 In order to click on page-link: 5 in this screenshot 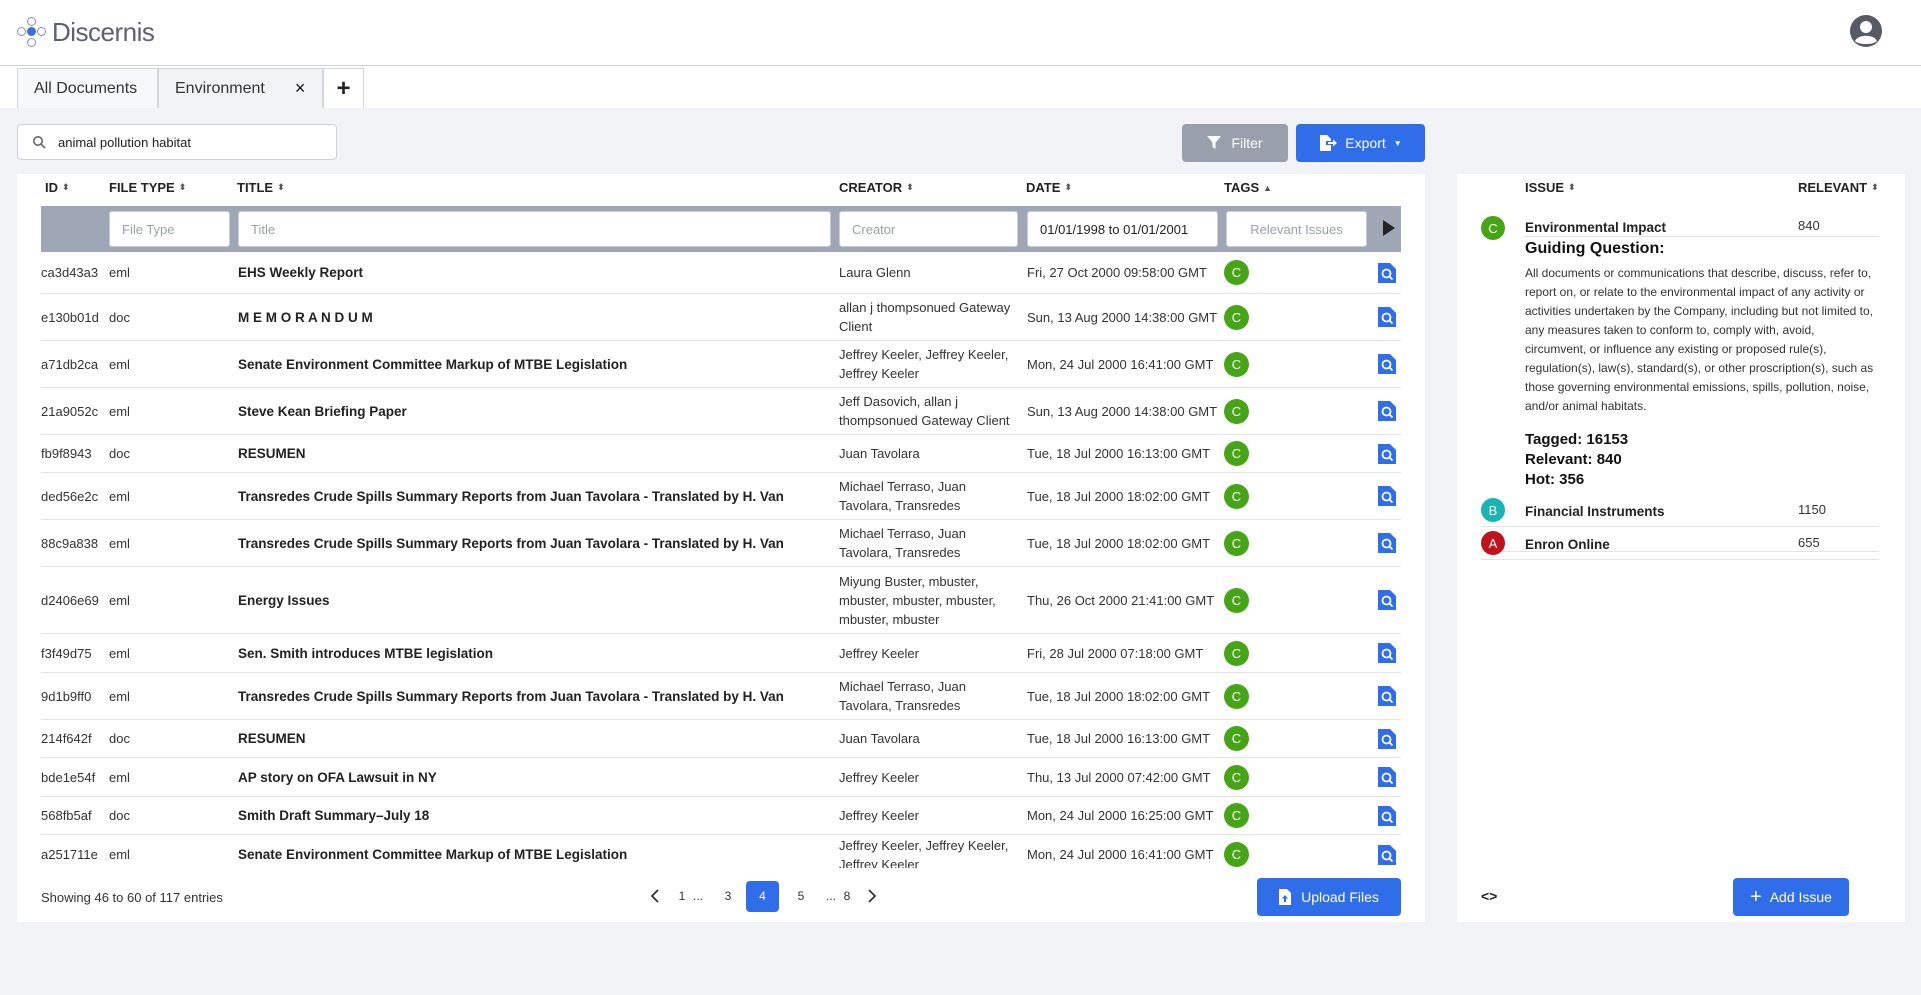, I will do `click(801, 896)`.